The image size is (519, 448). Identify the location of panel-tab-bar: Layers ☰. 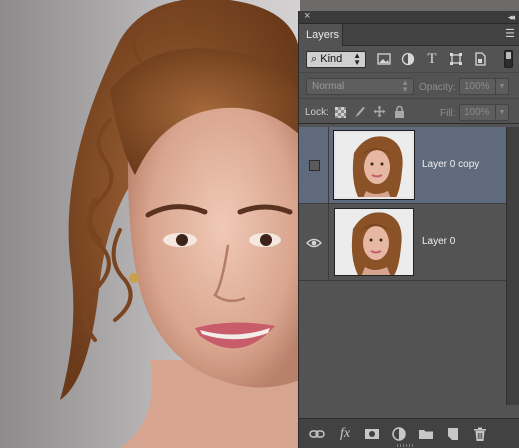
(409, 35).